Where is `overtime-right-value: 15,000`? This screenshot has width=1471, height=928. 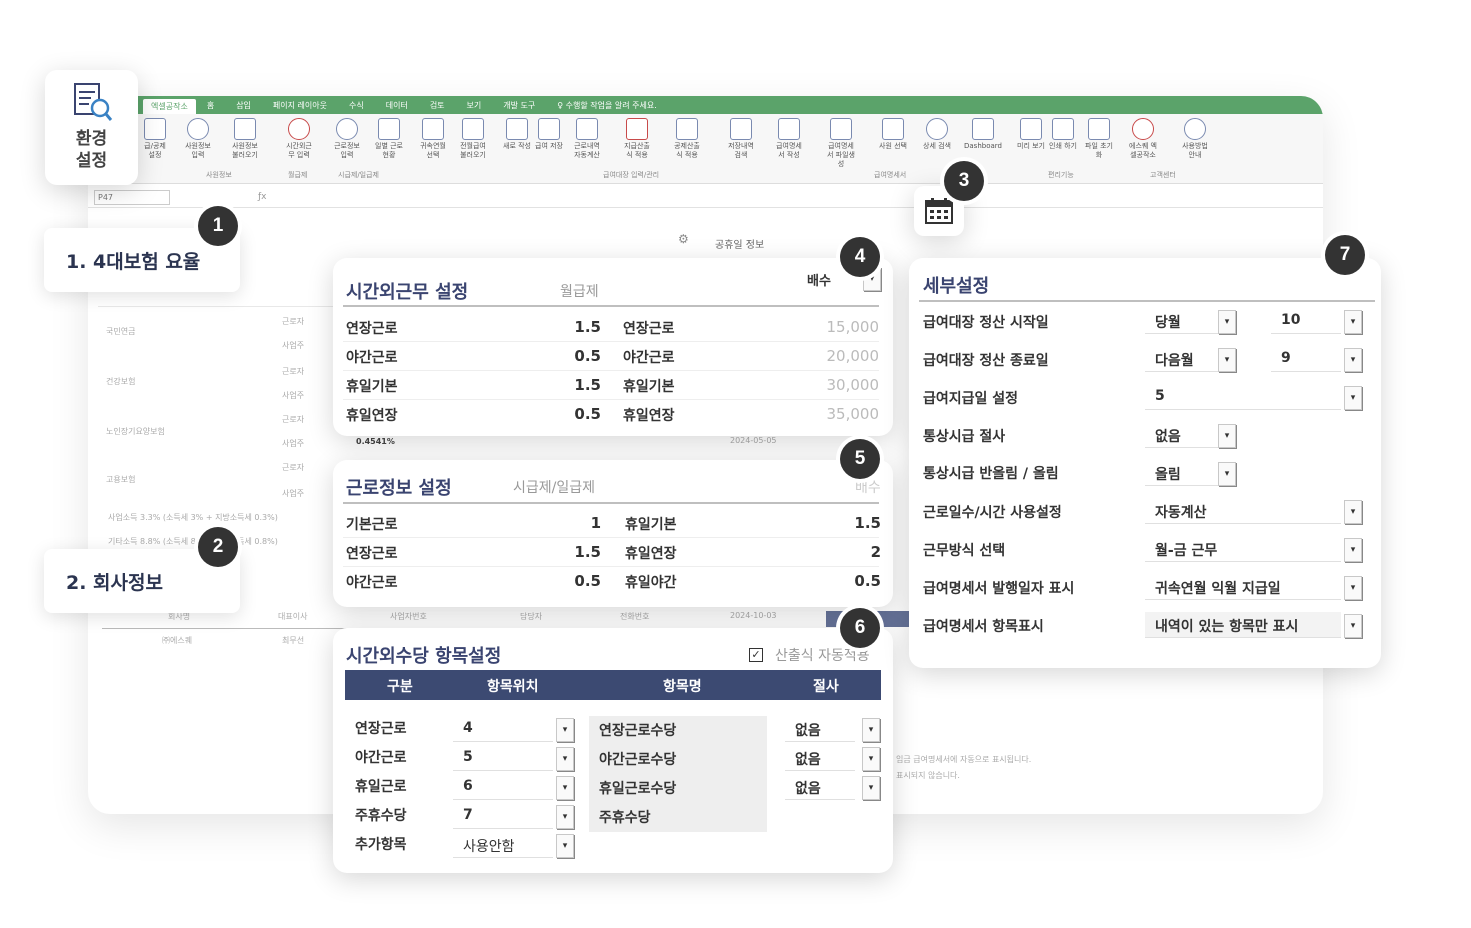 overtime-right-value: 15,000 is located at coordinates (853, 327).